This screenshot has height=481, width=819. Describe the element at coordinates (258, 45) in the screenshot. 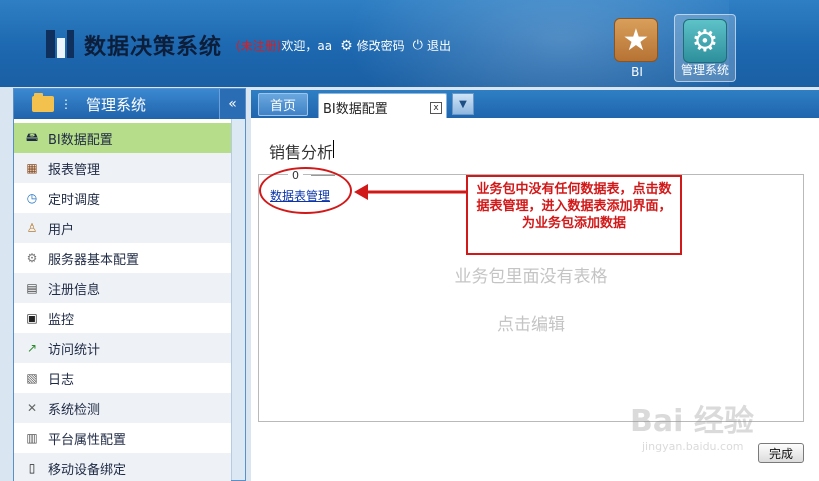

I see `unregistered-label: (未注册)` at that location.